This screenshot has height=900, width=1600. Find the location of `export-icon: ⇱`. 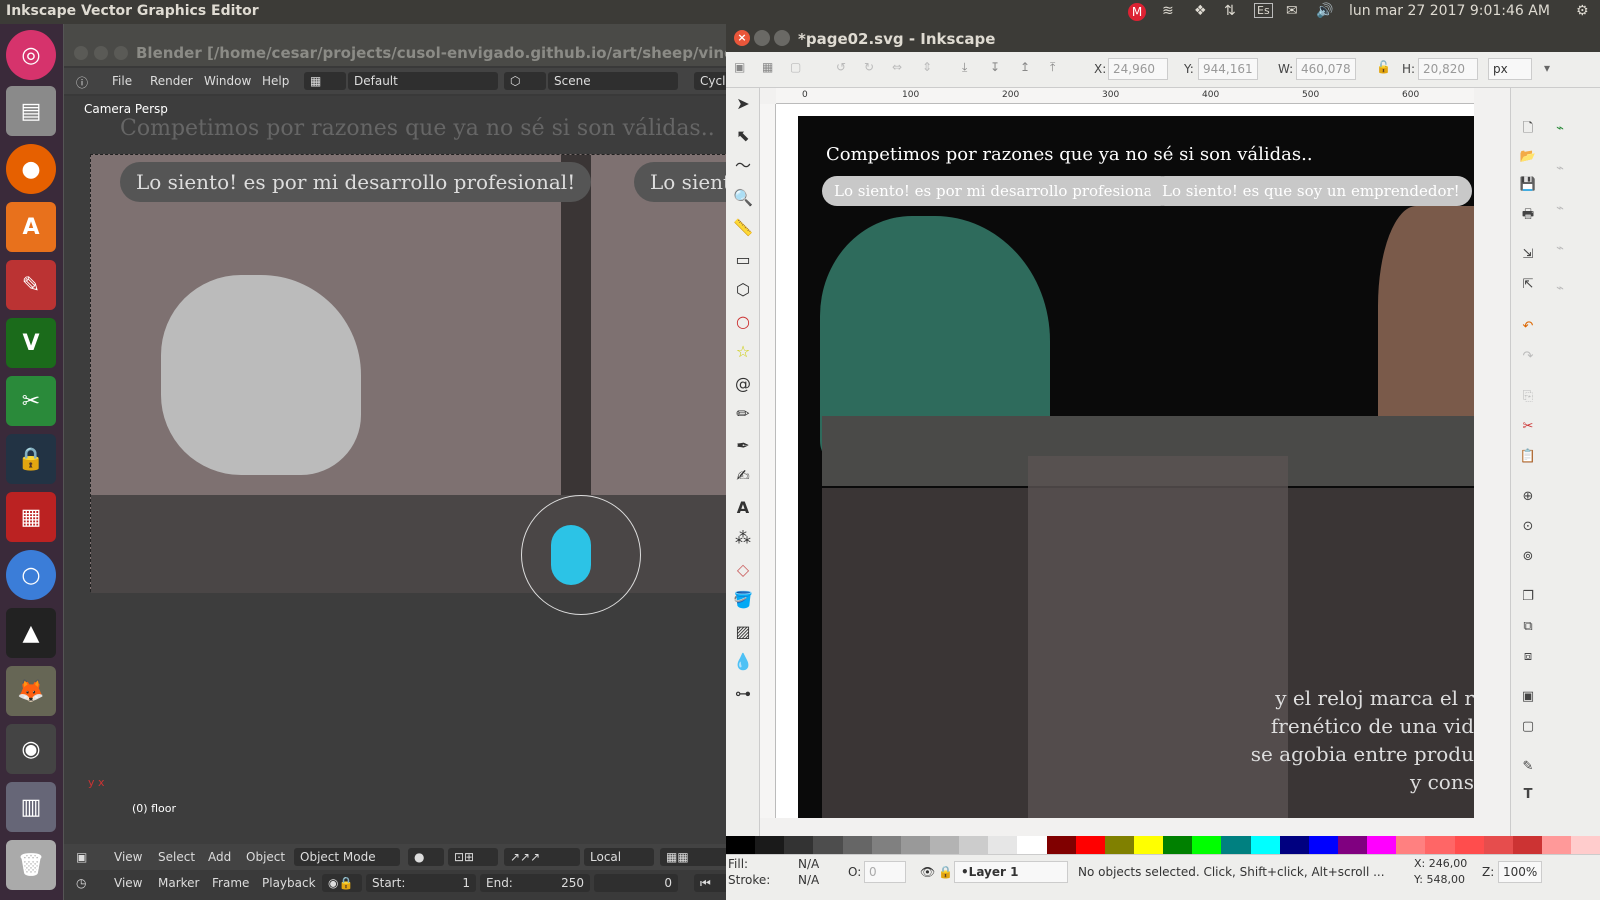

export-icon: ⇱ is located at coordinates (1528, 285).